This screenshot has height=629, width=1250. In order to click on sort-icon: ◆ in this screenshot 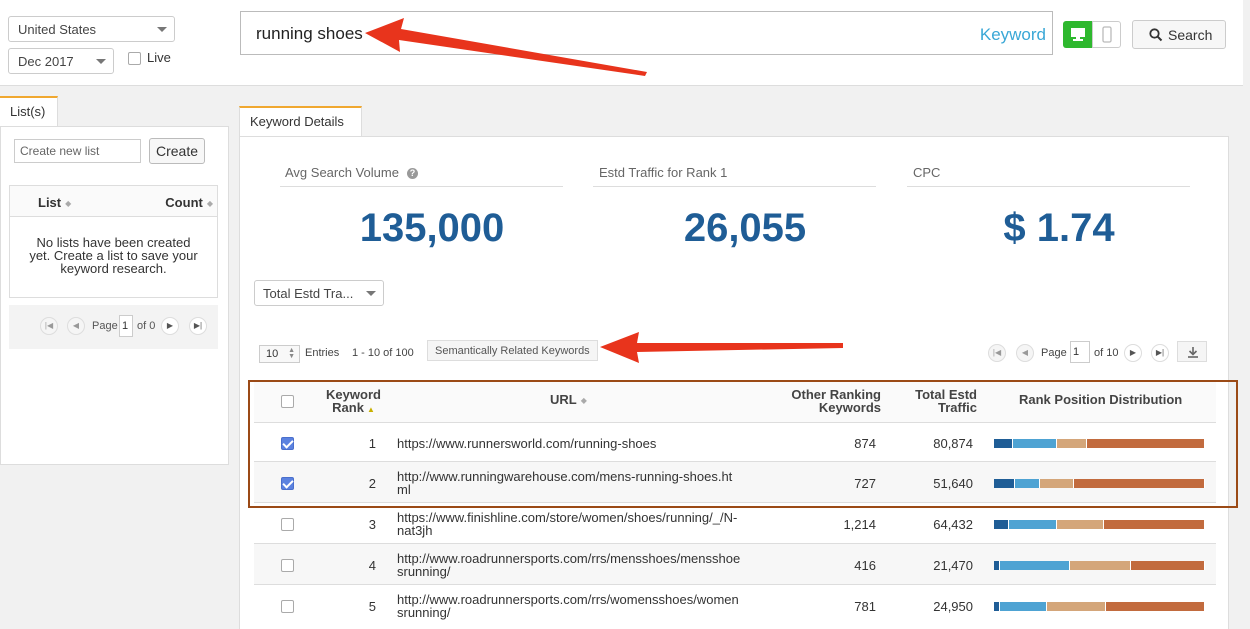, I will do `click(68, 203)`.